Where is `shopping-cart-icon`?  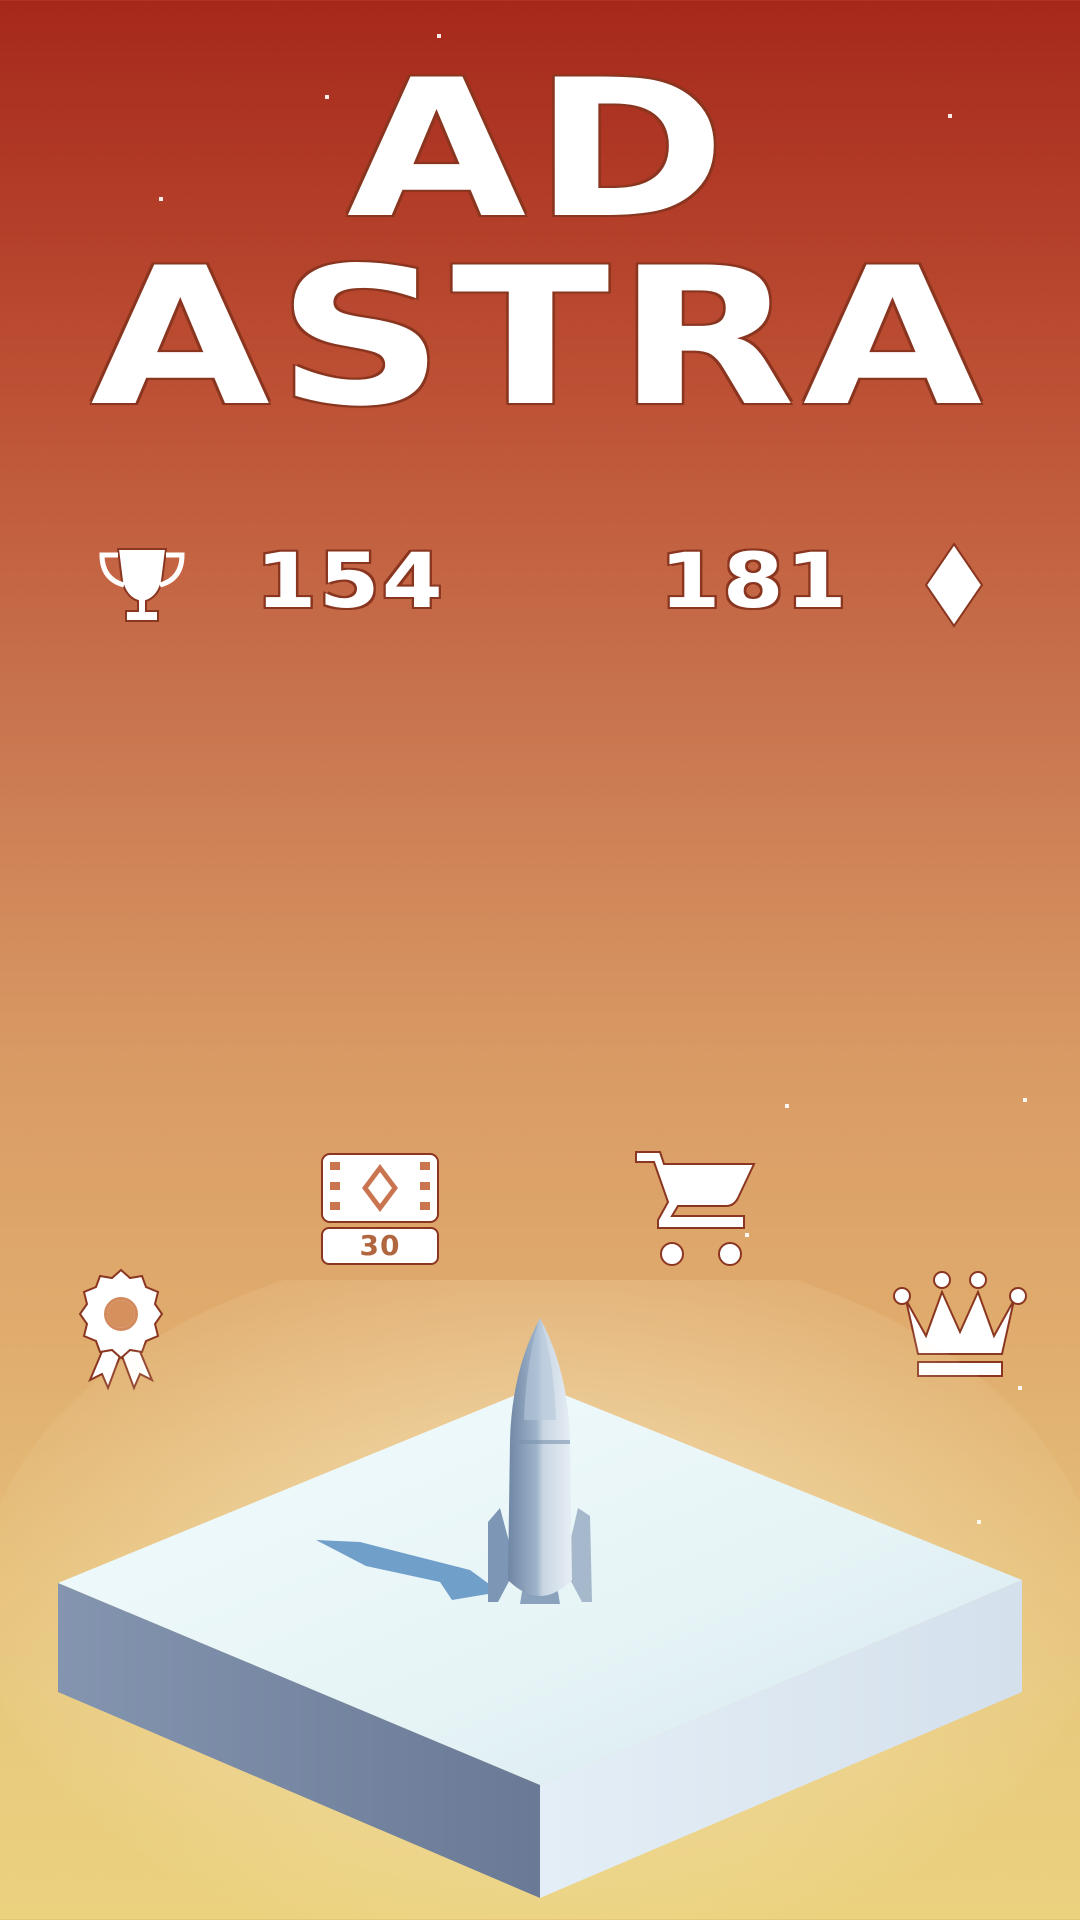
shopping-cart-icon is located at coordinates (695, 1208).